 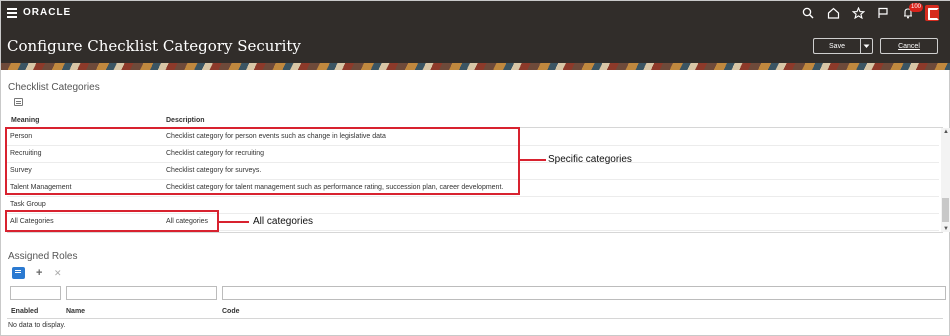 I want to click on decorative-banner, so click(x=475, y=66).